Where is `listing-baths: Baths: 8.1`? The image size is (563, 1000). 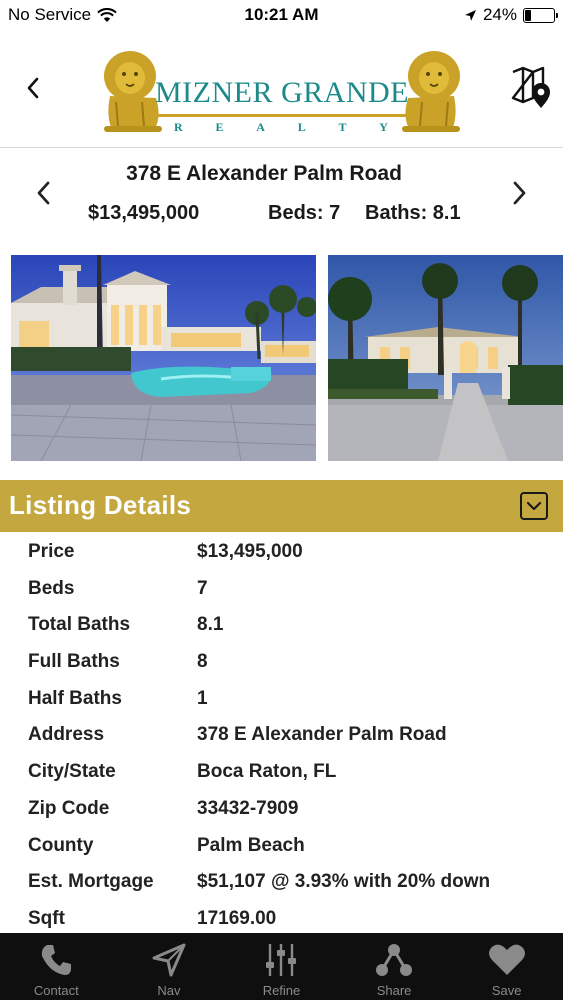
listing-baths: Baths: 8.1 is located at coordinates (413, 213).